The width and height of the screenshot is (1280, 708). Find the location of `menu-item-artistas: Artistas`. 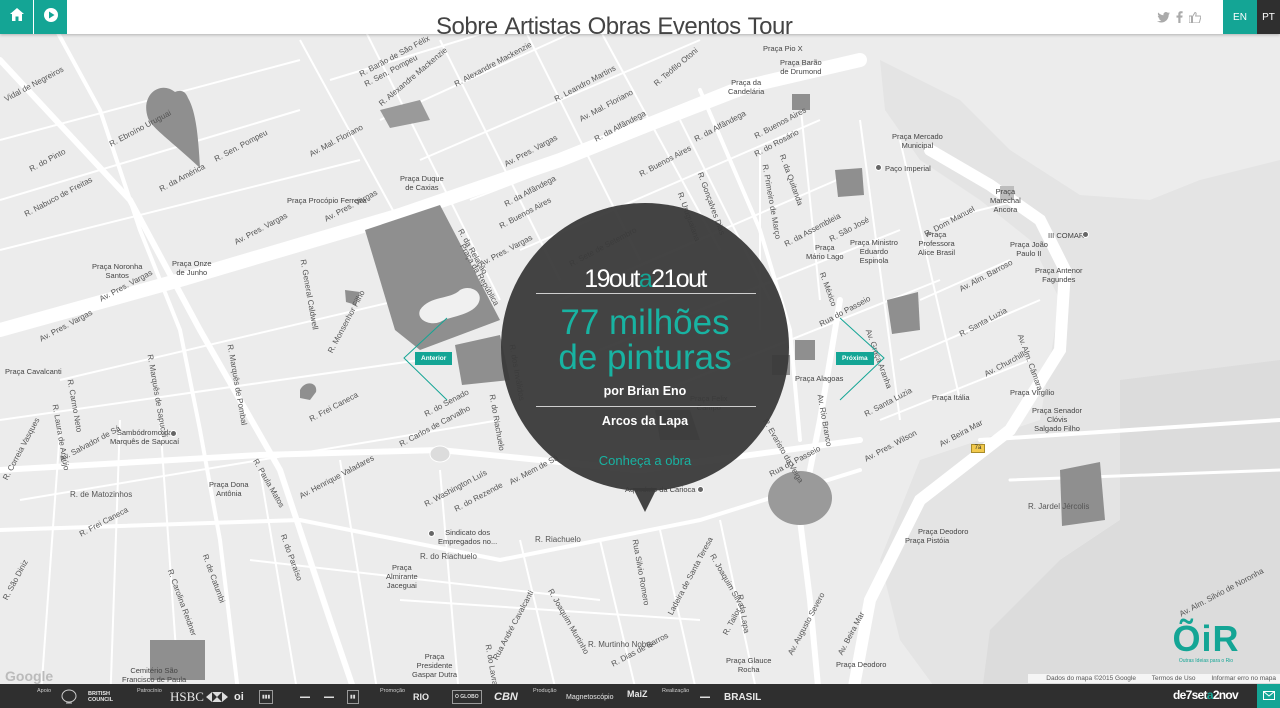

menu-item-artistas: Artistas is located at coordinates (543, 23).